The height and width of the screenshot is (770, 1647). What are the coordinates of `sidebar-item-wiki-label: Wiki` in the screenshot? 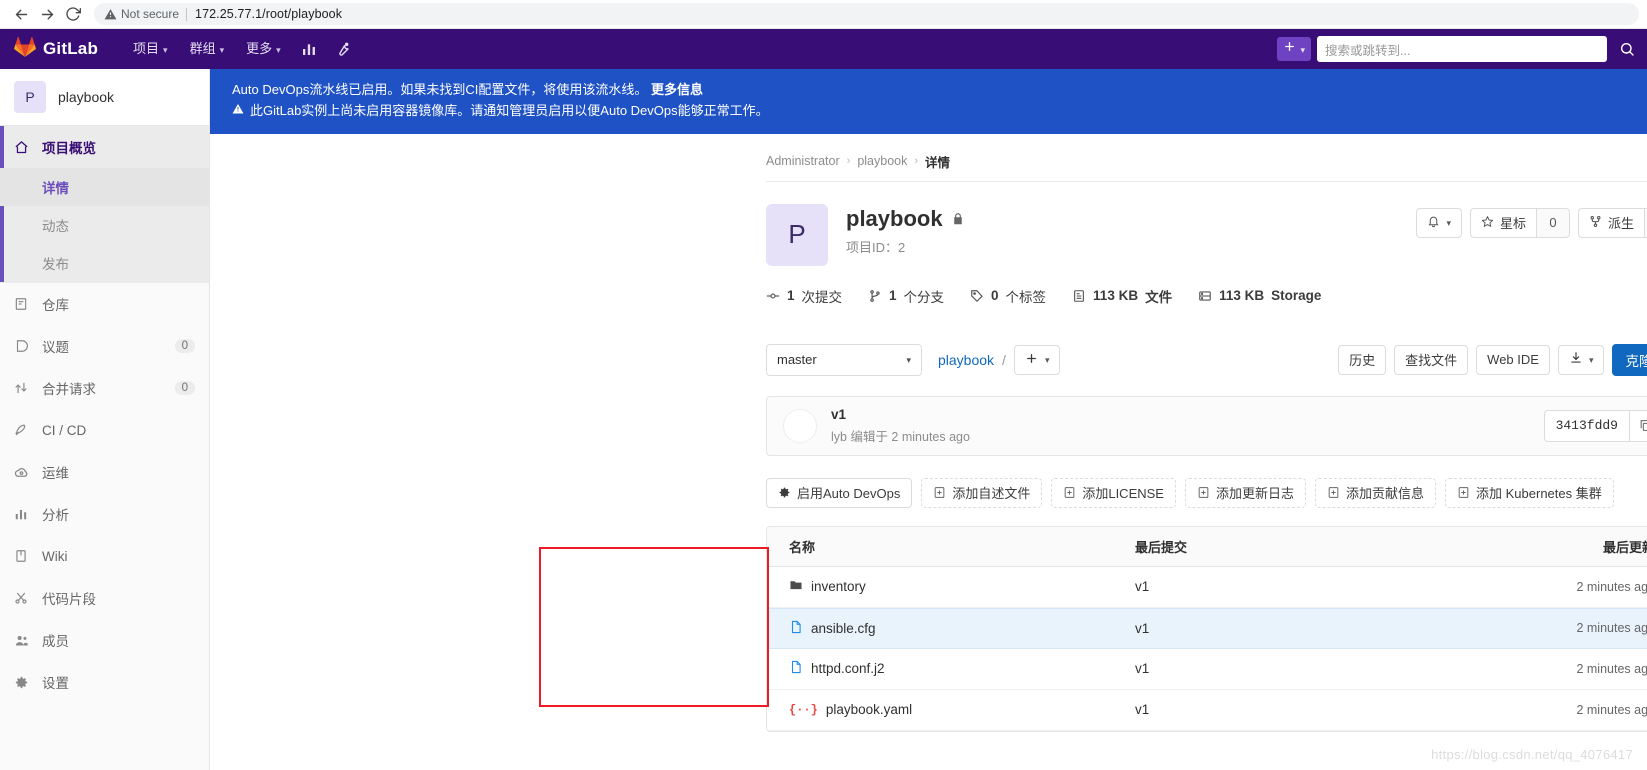 It's located at (55, 556).